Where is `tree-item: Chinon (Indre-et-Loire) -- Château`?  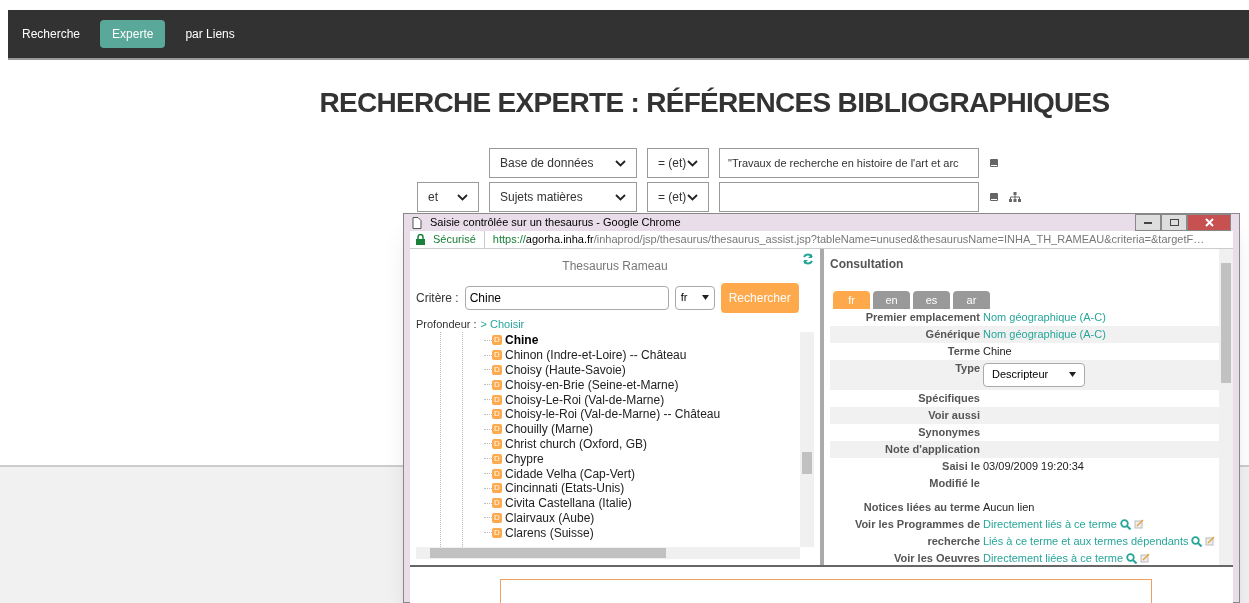
tree-item: Chinon (Indre-et-Loire) -- Château is located at coordinates (596, 355).